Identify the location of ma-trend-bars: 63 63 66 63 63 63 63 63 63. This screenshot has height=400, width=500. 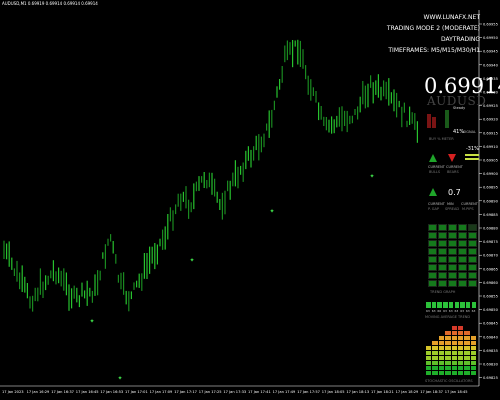
(452, 308).